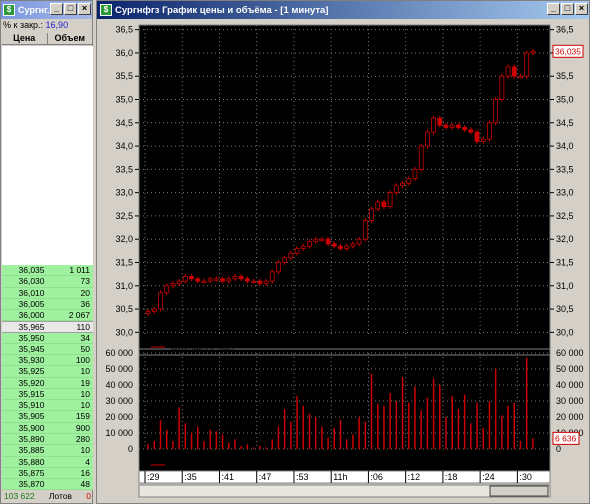 The width and height of the screenshot is (590, 504). Describe the element at coordinates (31, 382) in the screenshot. I see `row-price: 35,920` at that location.